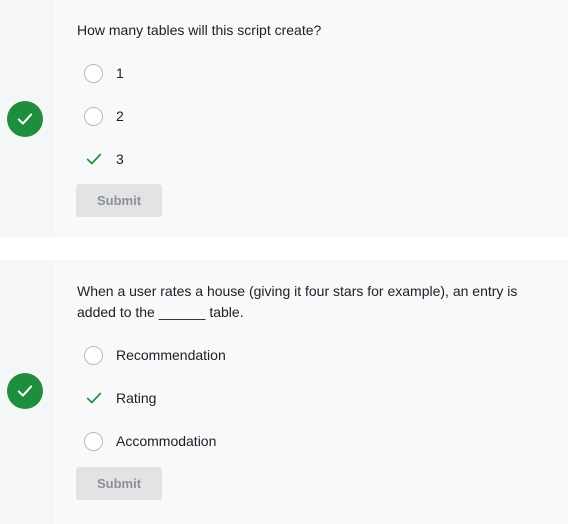 The width and height of the screenshot is (568, 524). What do you see at coordinates (166, 441) in the screenshot?
I see `option-label: Accommodation` at bounding box center [166, 441].